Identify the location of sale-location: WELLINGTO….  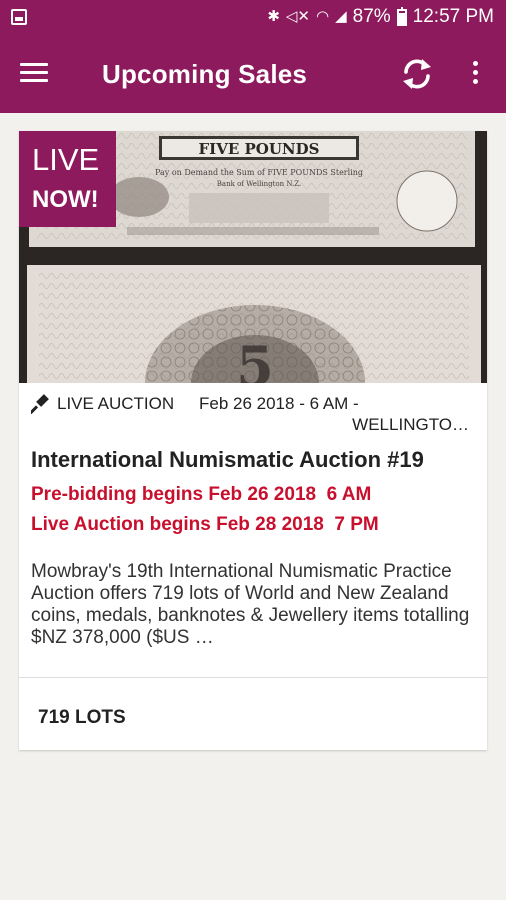
(410, 424).